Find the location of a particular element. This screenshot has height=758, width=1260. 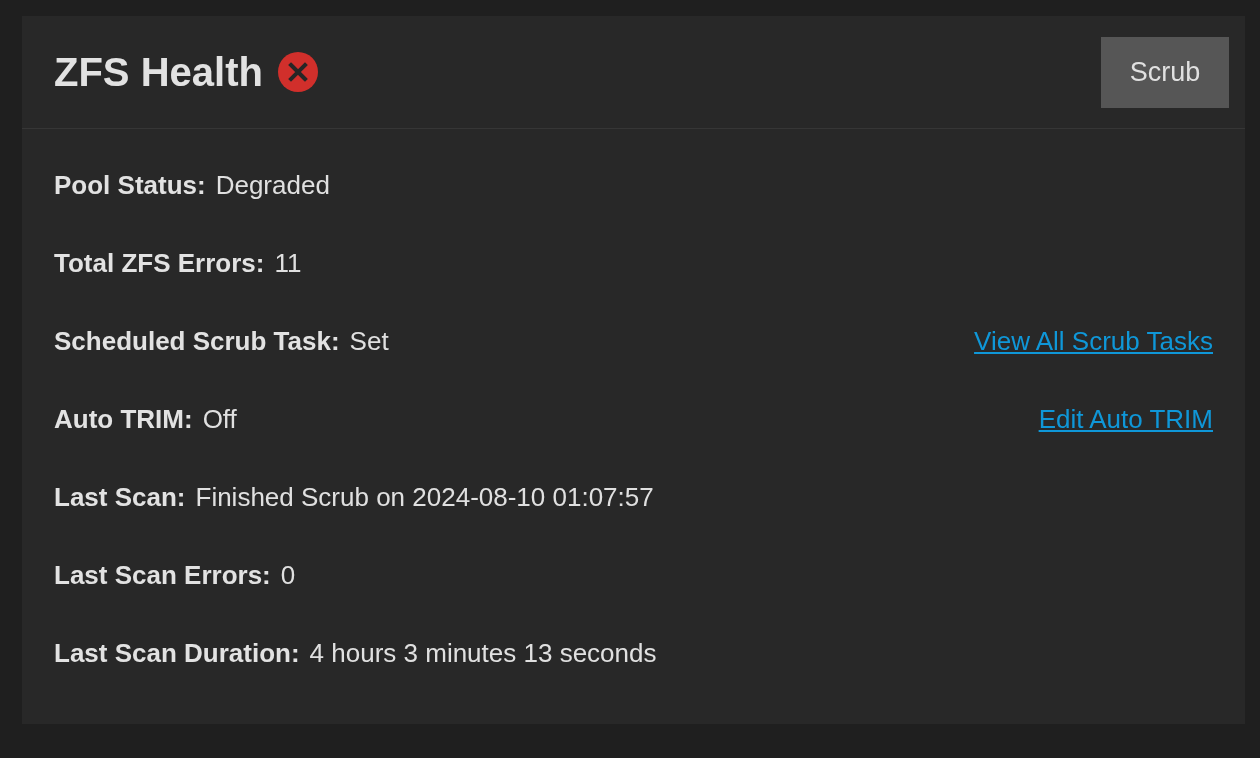

scrub-button: Scrub is located at coordinates (1165, 72).